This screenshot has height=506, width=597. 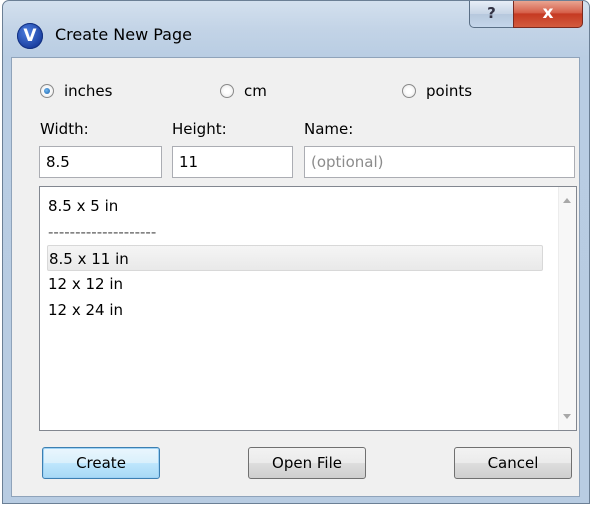 What do you see at coordinates (491, 14) in the screenshot?
I see `help-button: ?` at bounding box center [491, 14].